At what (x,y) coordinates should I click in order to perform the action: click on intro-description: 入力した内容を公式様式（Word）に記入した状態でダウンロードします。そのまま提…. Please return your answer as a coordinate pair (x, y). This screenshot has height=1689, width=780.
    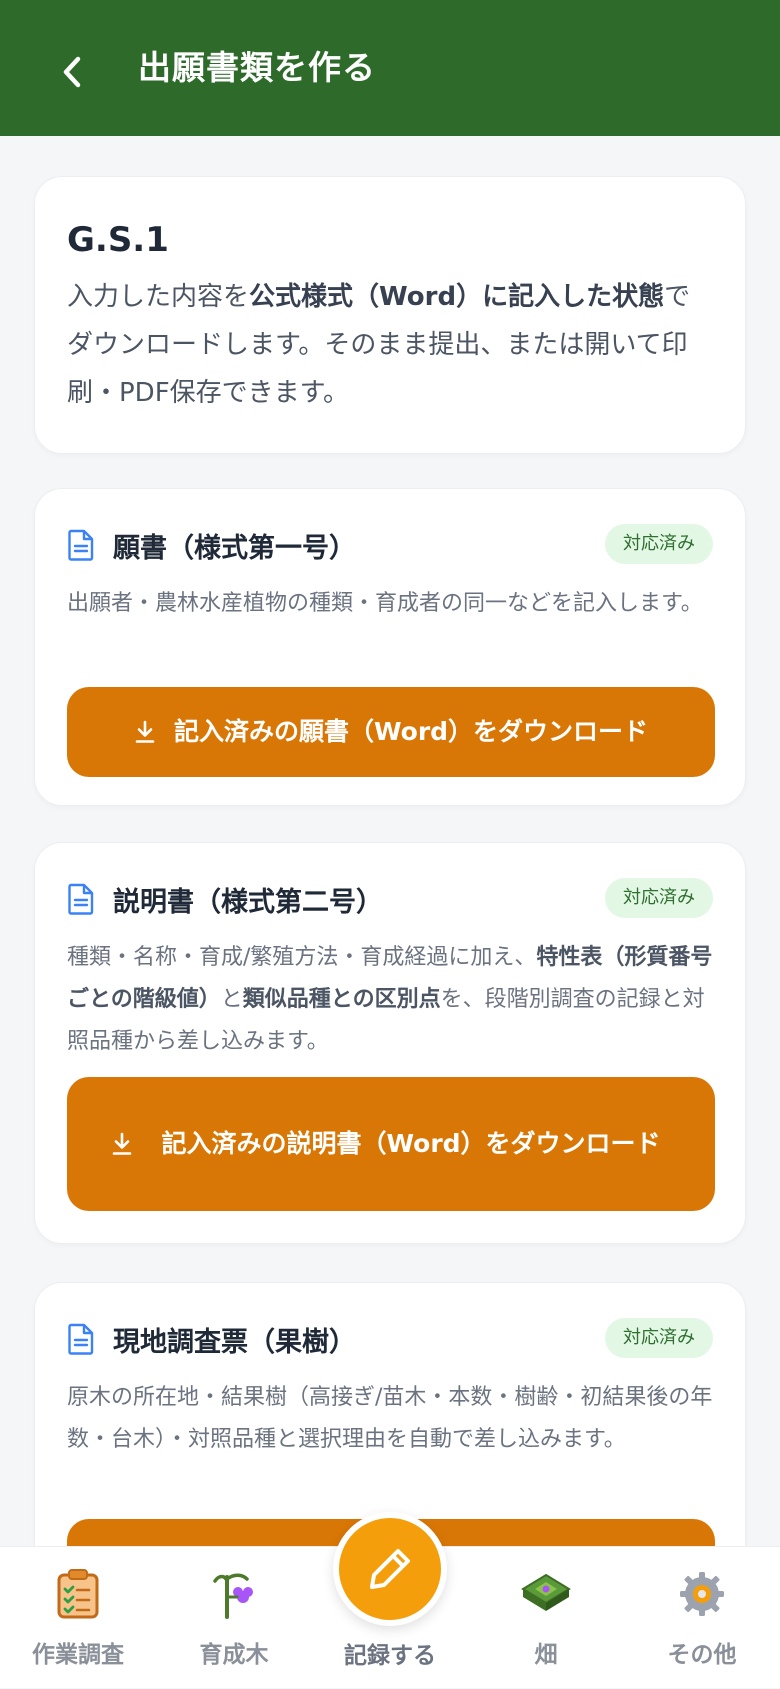
    Looking at the image, I should click on (390, 345).